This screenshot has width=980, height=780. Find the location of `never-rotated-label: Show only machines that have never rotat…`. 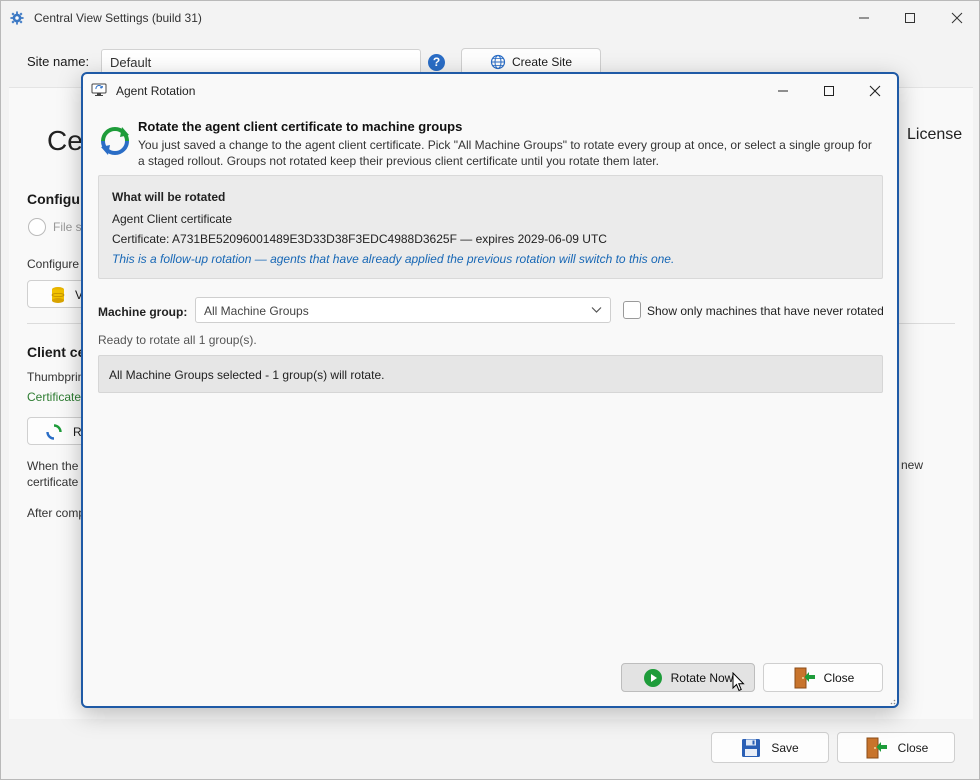

never-rotated-label: Show only machines that have never rotat… is located at coordinates (765, 311).